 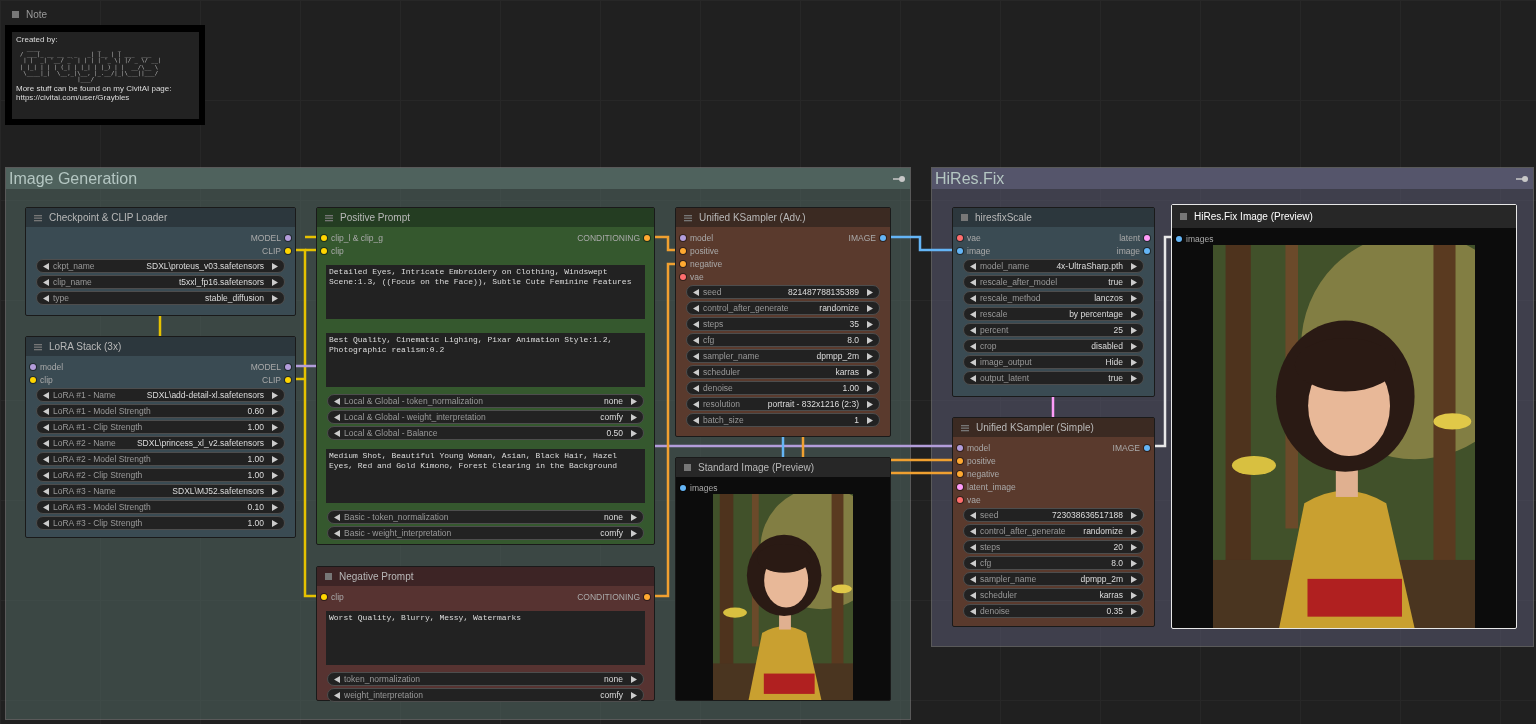 I want to click on value-widget: clip_name t5xxl_fp16.safetensors, so click(x=160, y=282).